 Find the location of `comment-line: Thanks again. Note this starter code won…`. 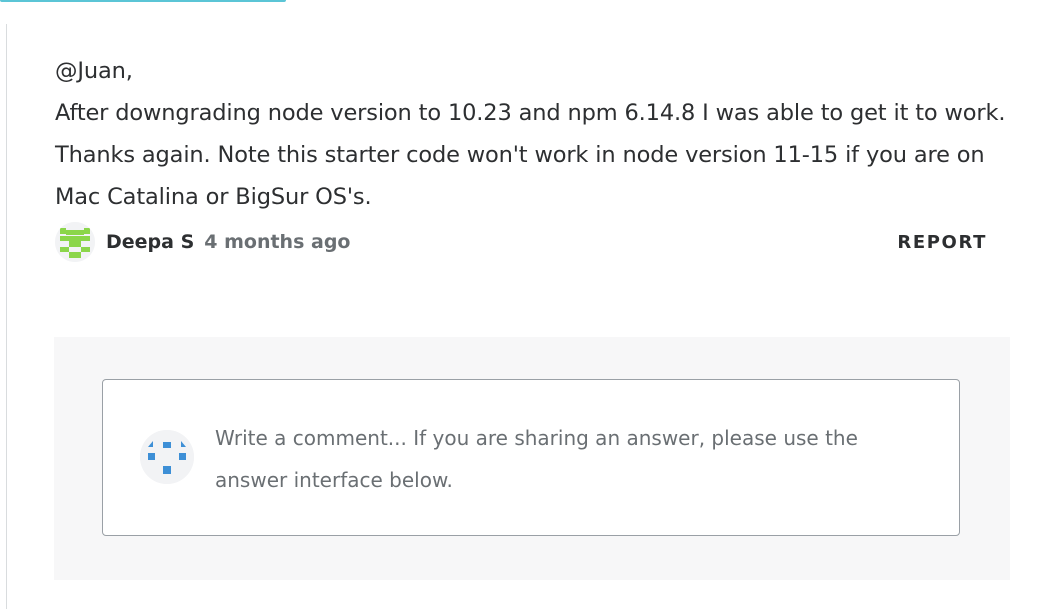

comment-line: Thanks again. Note this starter code won… is located at coordinates (520, 155).